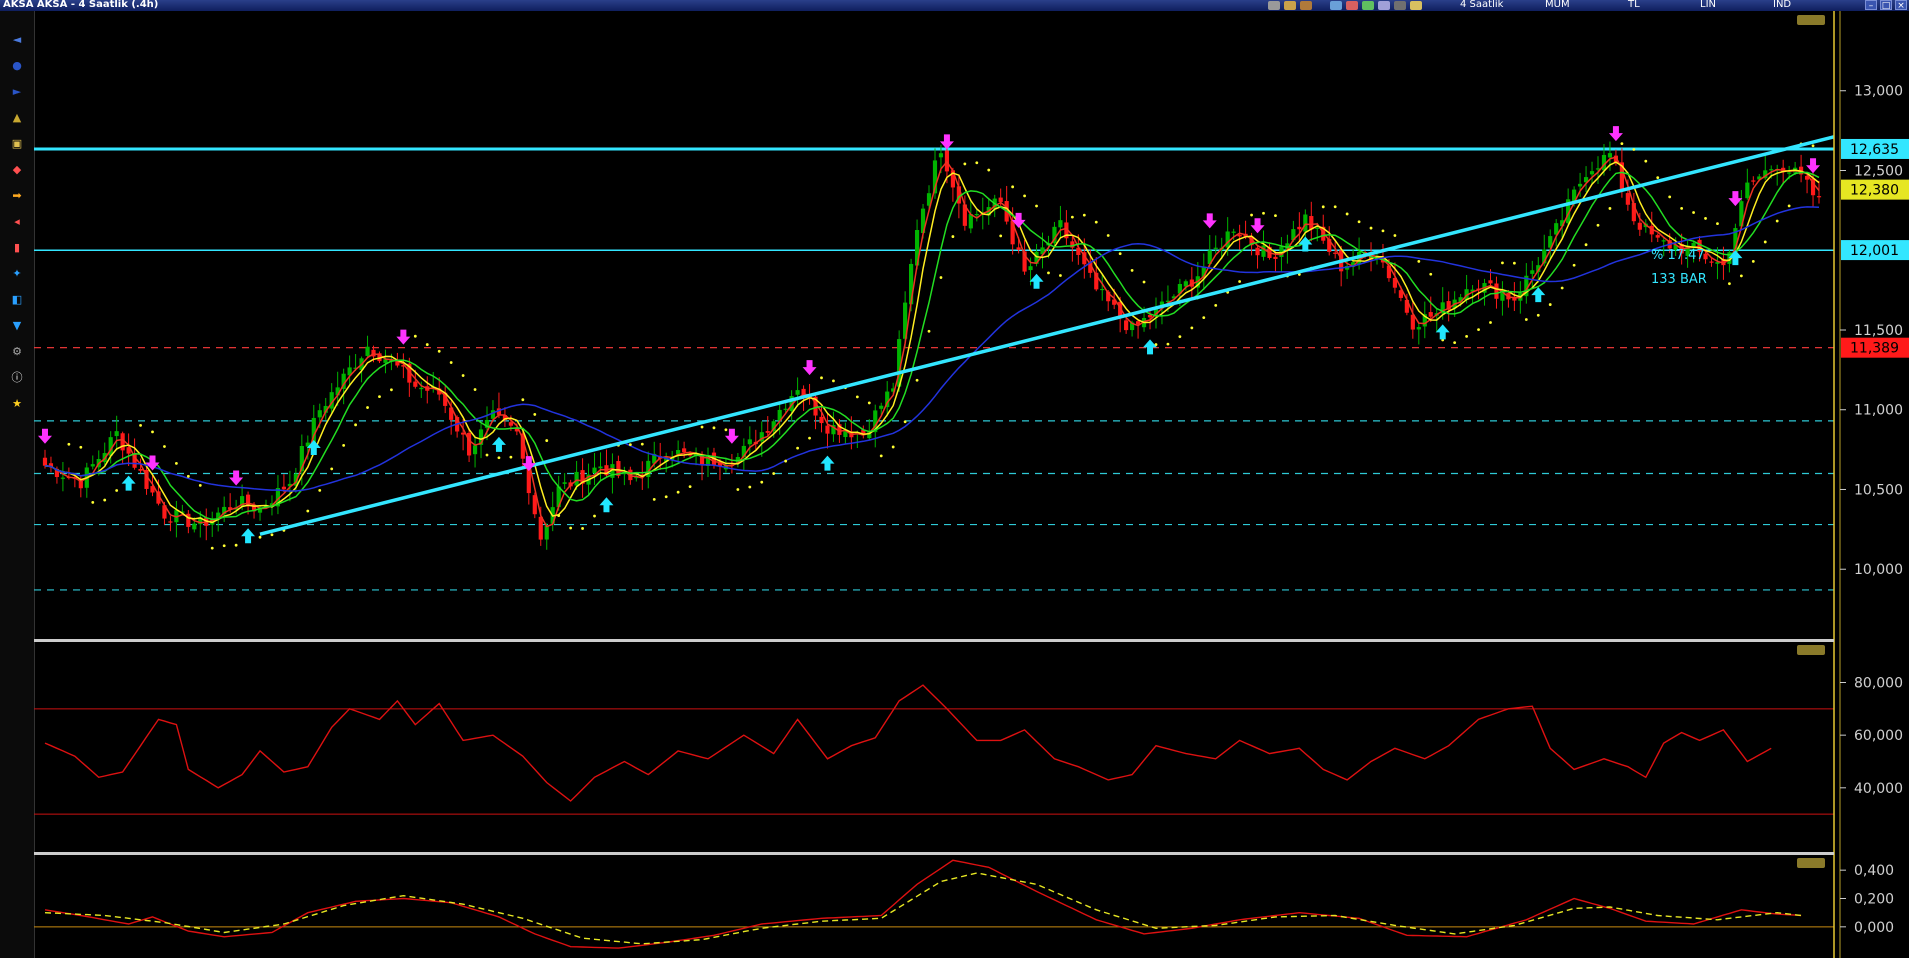 Image resolution: width=1909 pixels, height=958 pixels. Describe the element at coordinates (1481, 5) in the screenshot. I see `period-selector: 4 Saatlik` at that location.